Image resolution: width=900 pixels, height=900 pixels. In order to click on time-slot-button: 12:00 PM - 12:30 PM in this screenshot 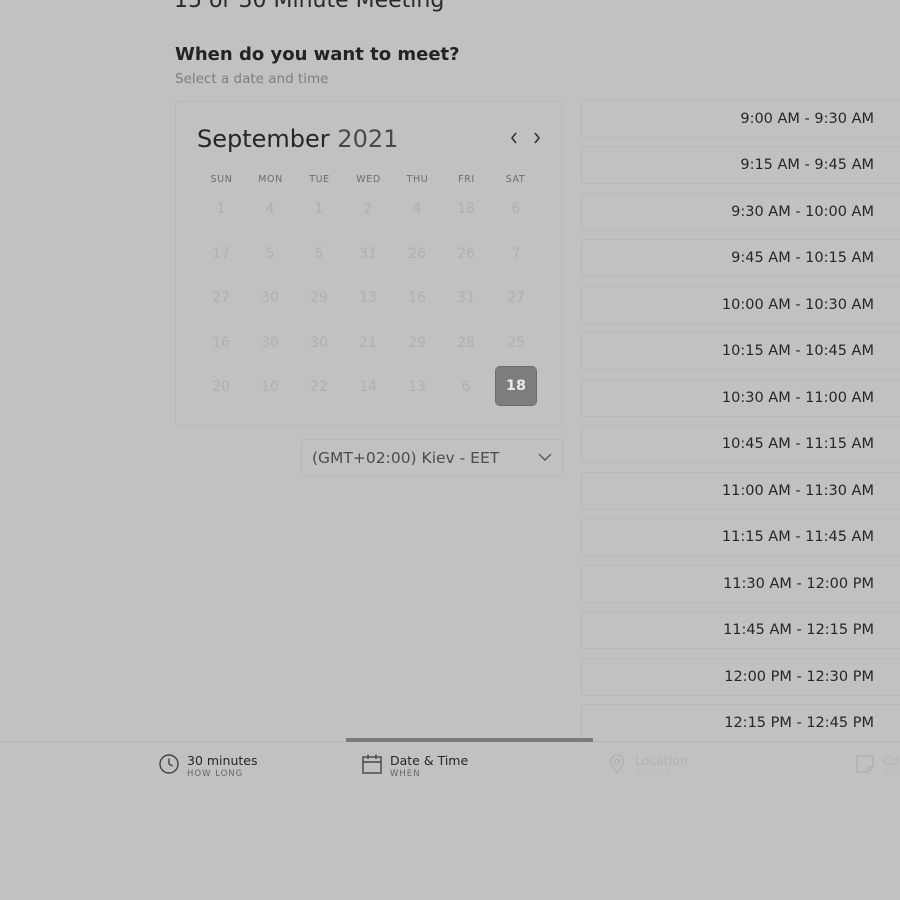, I will do `click(740, 677)`.